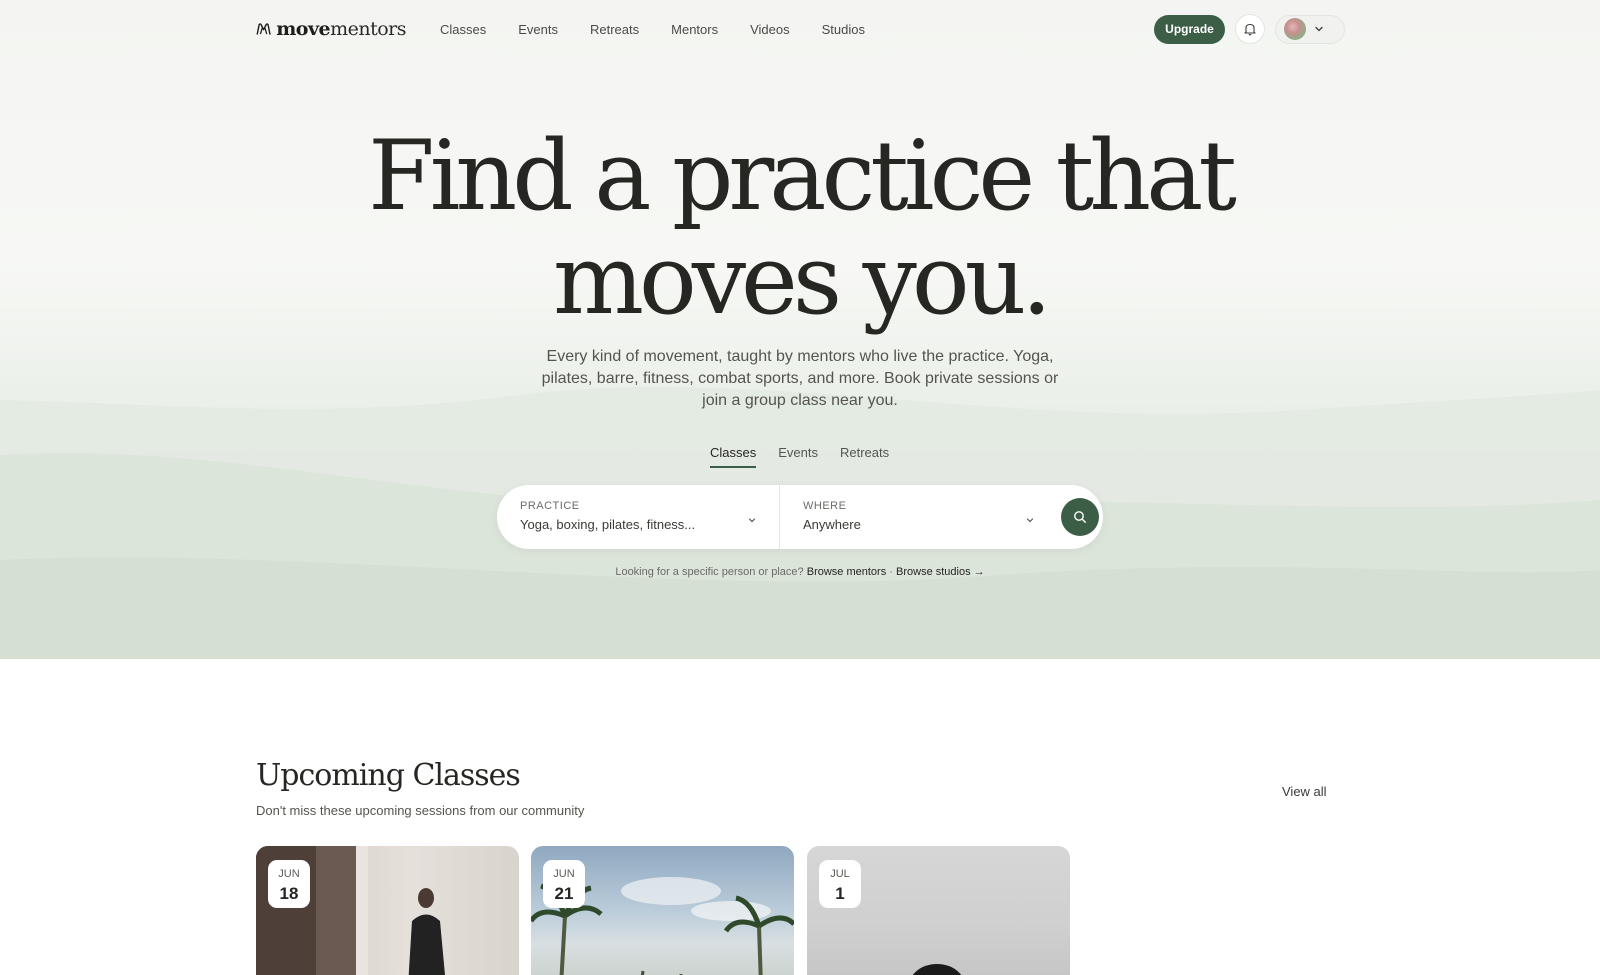  I want to click on brand-name: movementors, so click(341, 29).